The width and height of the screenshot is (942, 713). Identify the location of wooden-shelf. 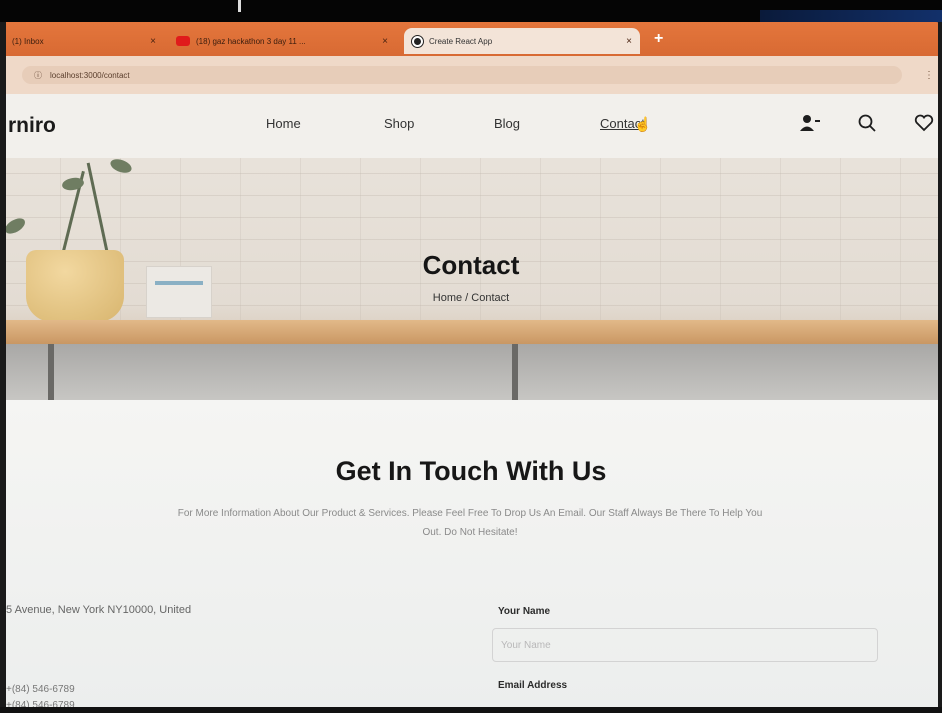
(471, 332).